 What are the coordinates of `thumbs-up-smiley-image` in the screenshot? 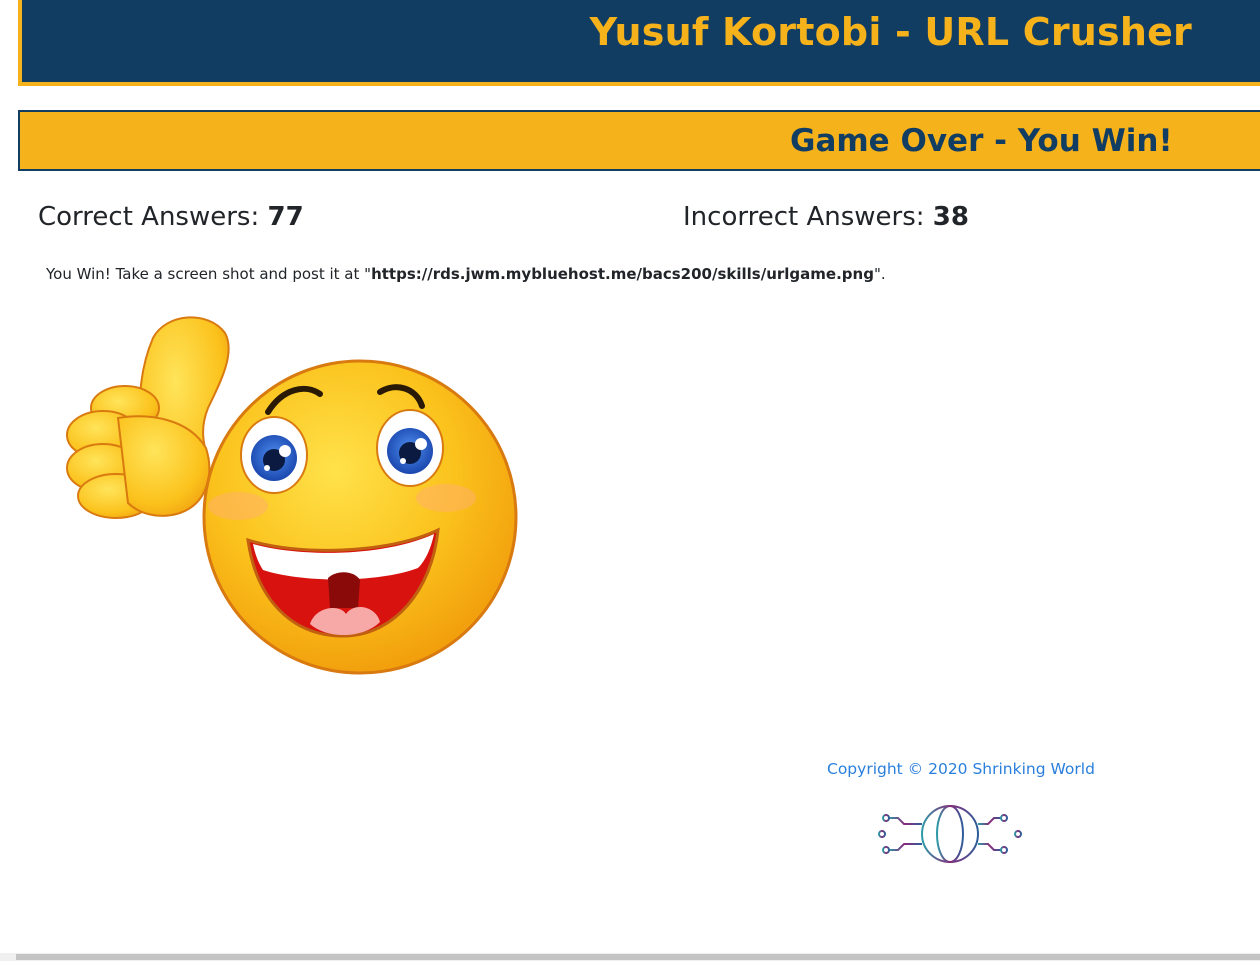 It's located at (293, 494).